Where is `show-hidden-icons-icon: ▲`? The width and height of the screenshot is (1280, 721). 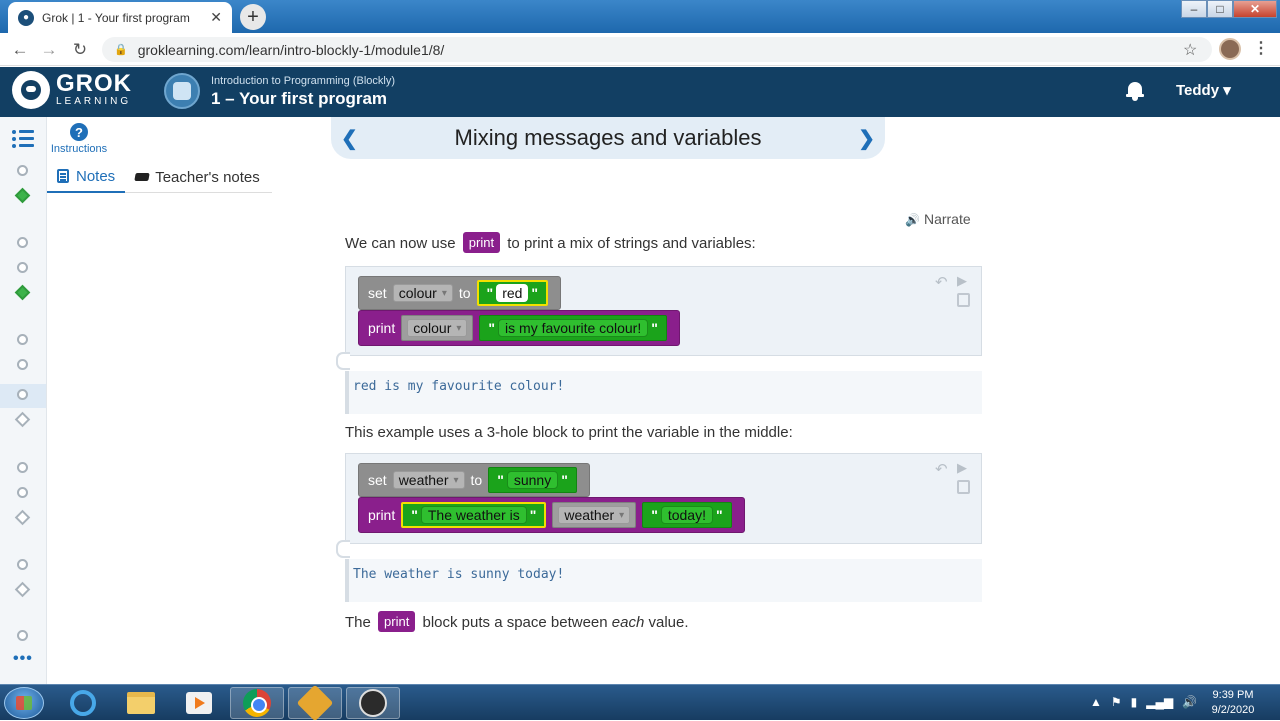 show-hidden-icons-icon: ▲ is located at coordinates (1096, 702).